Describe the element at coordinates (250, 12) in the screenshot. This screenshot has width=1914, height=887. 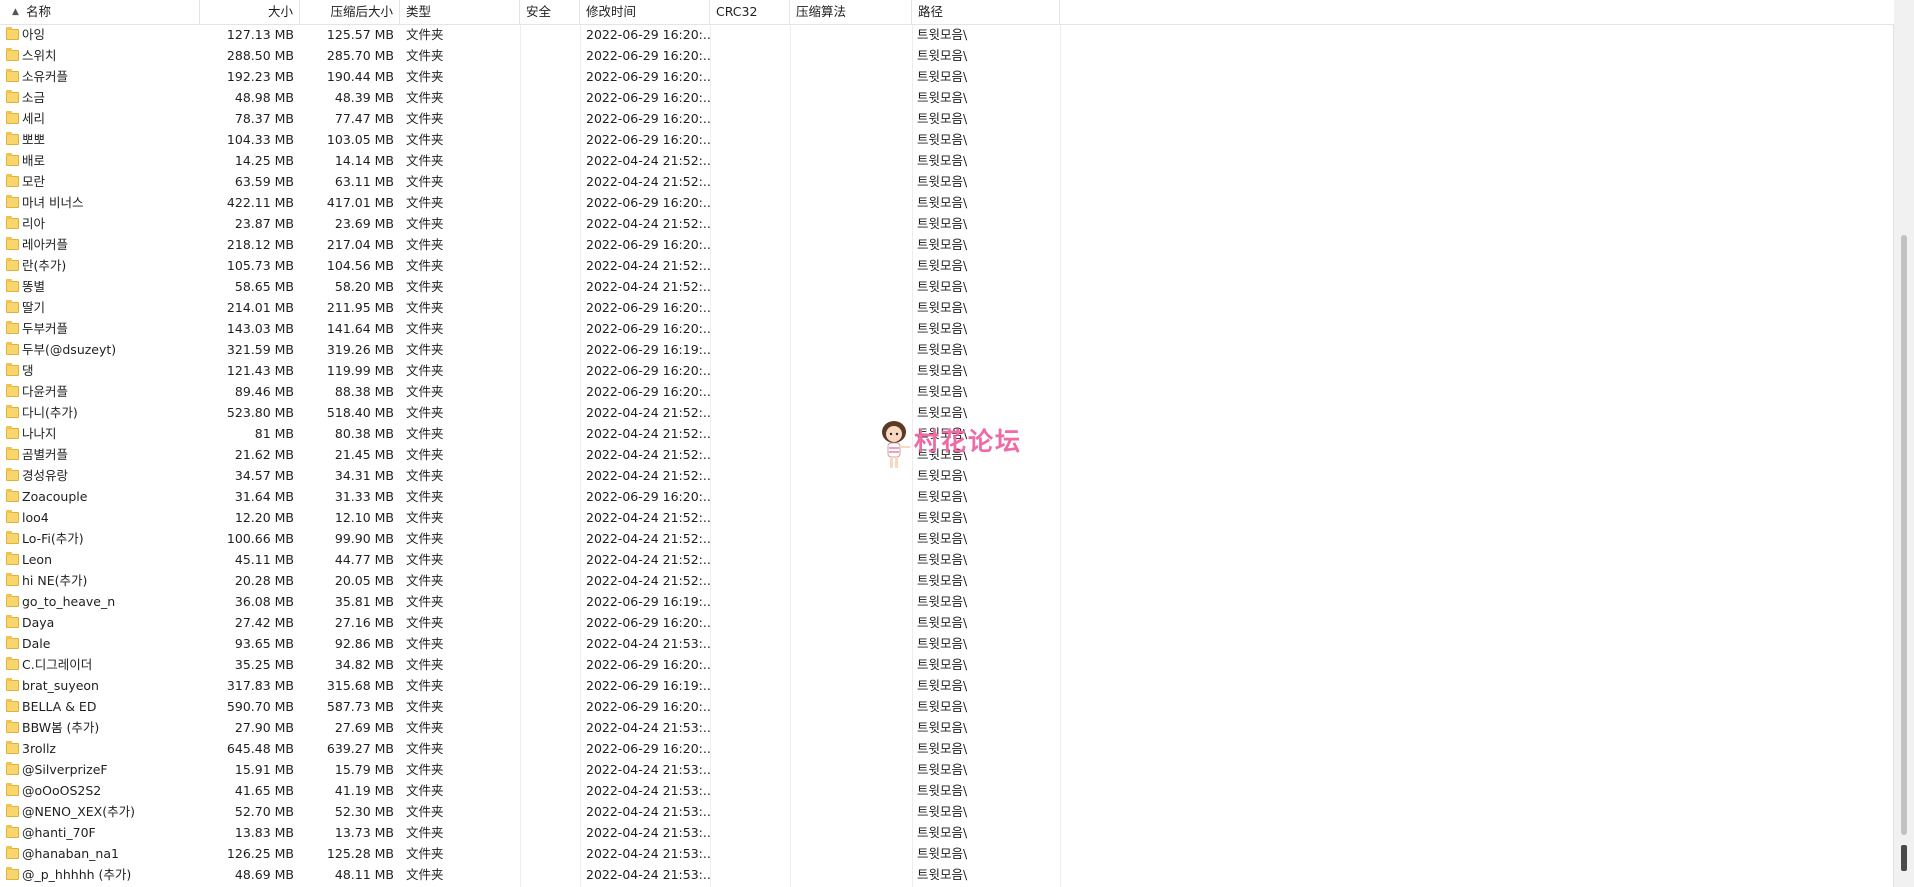
I see `column-header-size: 大小` at that location.